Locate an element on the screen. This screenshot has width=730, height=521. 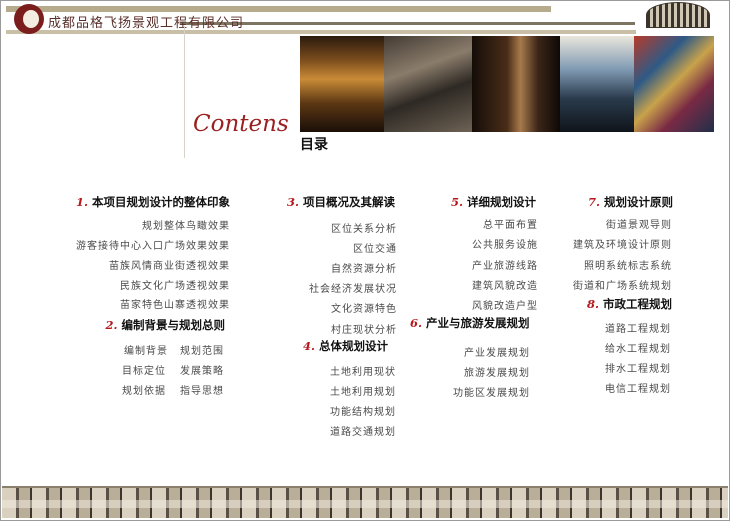
section-5-item: 建筑风貌改造 is located at coordinates (505, 284).